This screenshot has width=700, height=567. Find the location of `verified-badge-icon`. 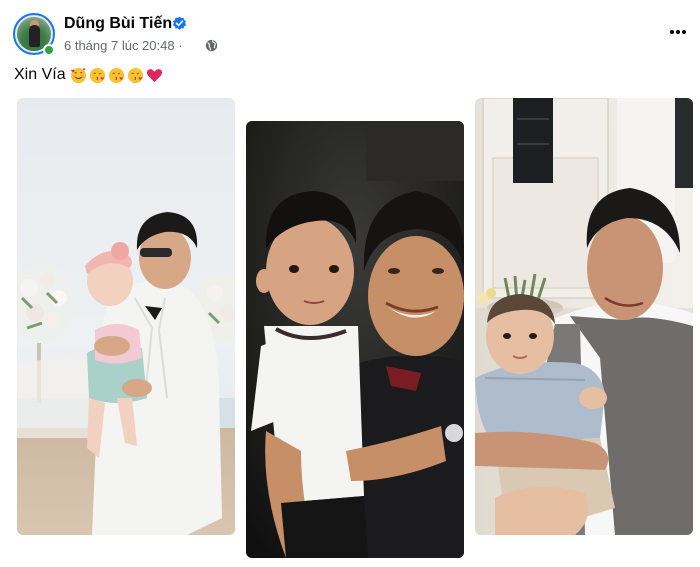

verified-badge-icon is located at coordinates (179, 23).